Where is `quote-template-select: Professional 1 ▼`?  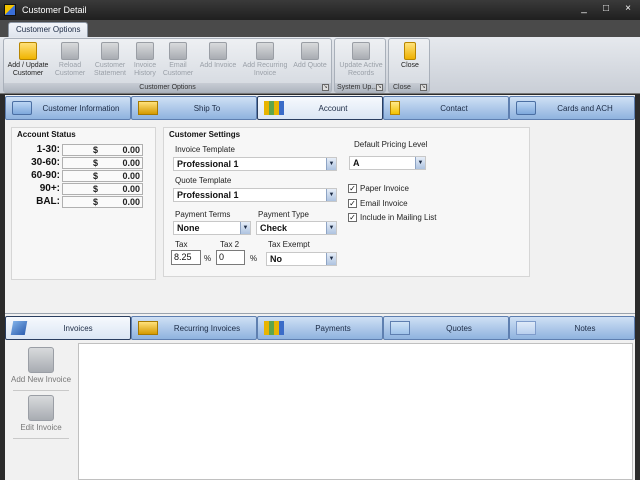
quote-template-select: Professional 1 ▼ is located at coordinates (255, 195).